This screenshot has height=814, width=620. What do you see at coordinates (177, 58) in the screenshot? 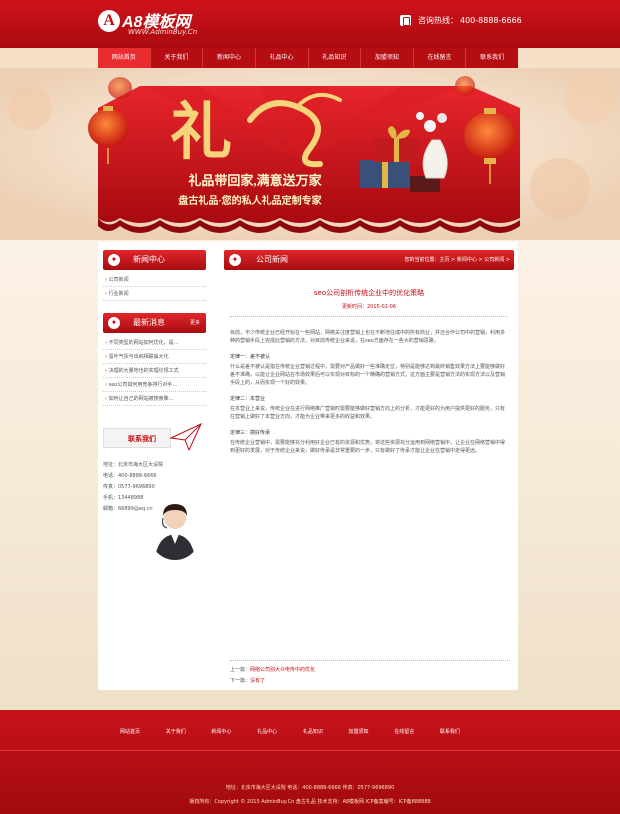
I see `nav-item-about: 关于我们` at bounding box center [177, 58].